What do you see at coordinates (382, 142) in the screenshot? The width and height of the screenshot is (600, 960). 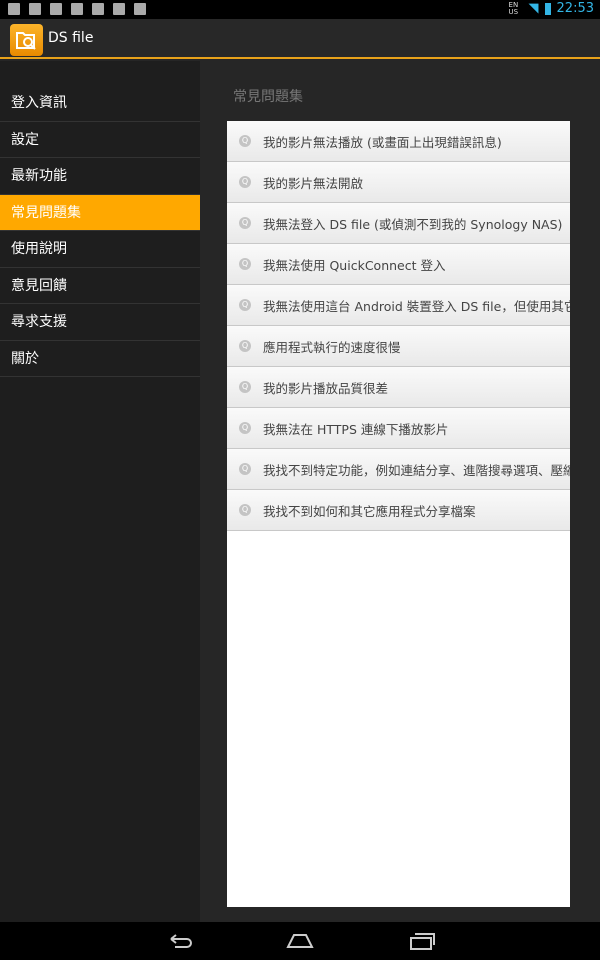 I see `faq-item-label: 我的影片無法播放 (或畫面上出現錯誤訊息)` at bounding box center [382, 142].